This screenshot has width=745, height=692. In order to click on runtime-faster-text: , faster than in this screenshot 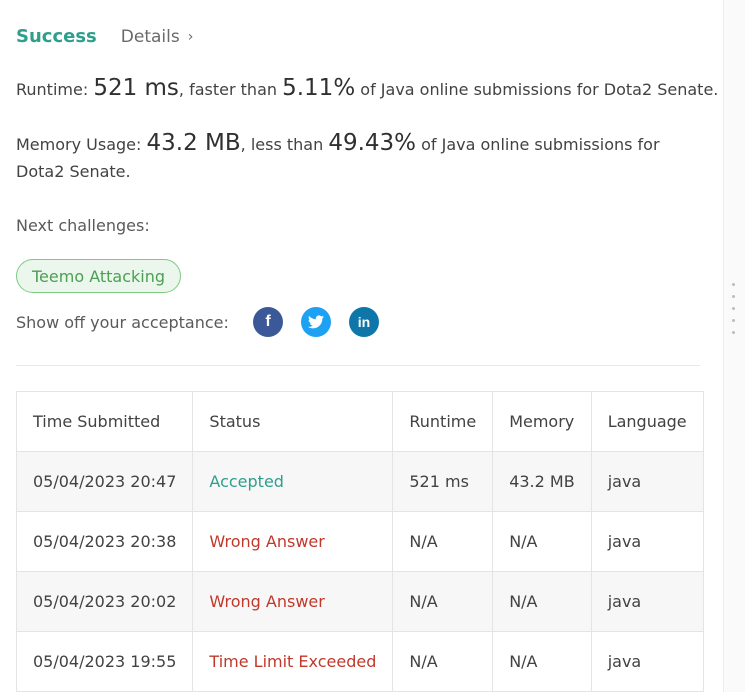, I will do `click(228, 89)`.